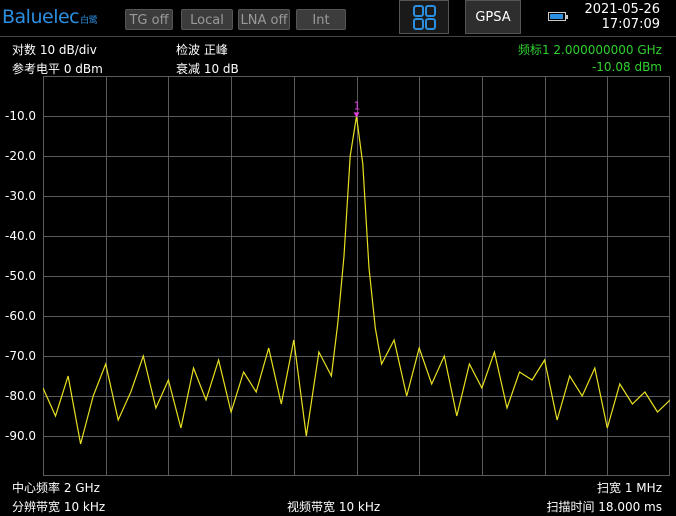 This screenshot has width=676, height=516. Describe the element at coordinates (604, 507) in the screenshot. I see `sweep-time-label: 扫描时间 18.000 ms` at that location.